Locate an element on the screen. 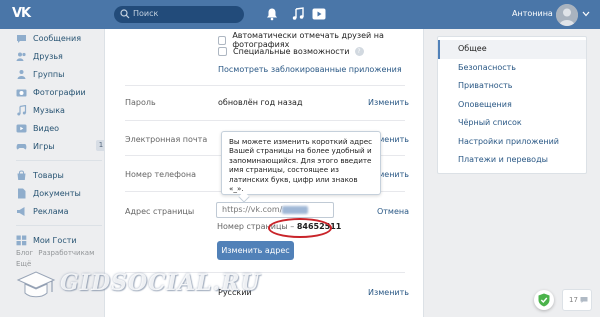 The image size is (600, 317). goods-icon is located at coordinates (21, 175).